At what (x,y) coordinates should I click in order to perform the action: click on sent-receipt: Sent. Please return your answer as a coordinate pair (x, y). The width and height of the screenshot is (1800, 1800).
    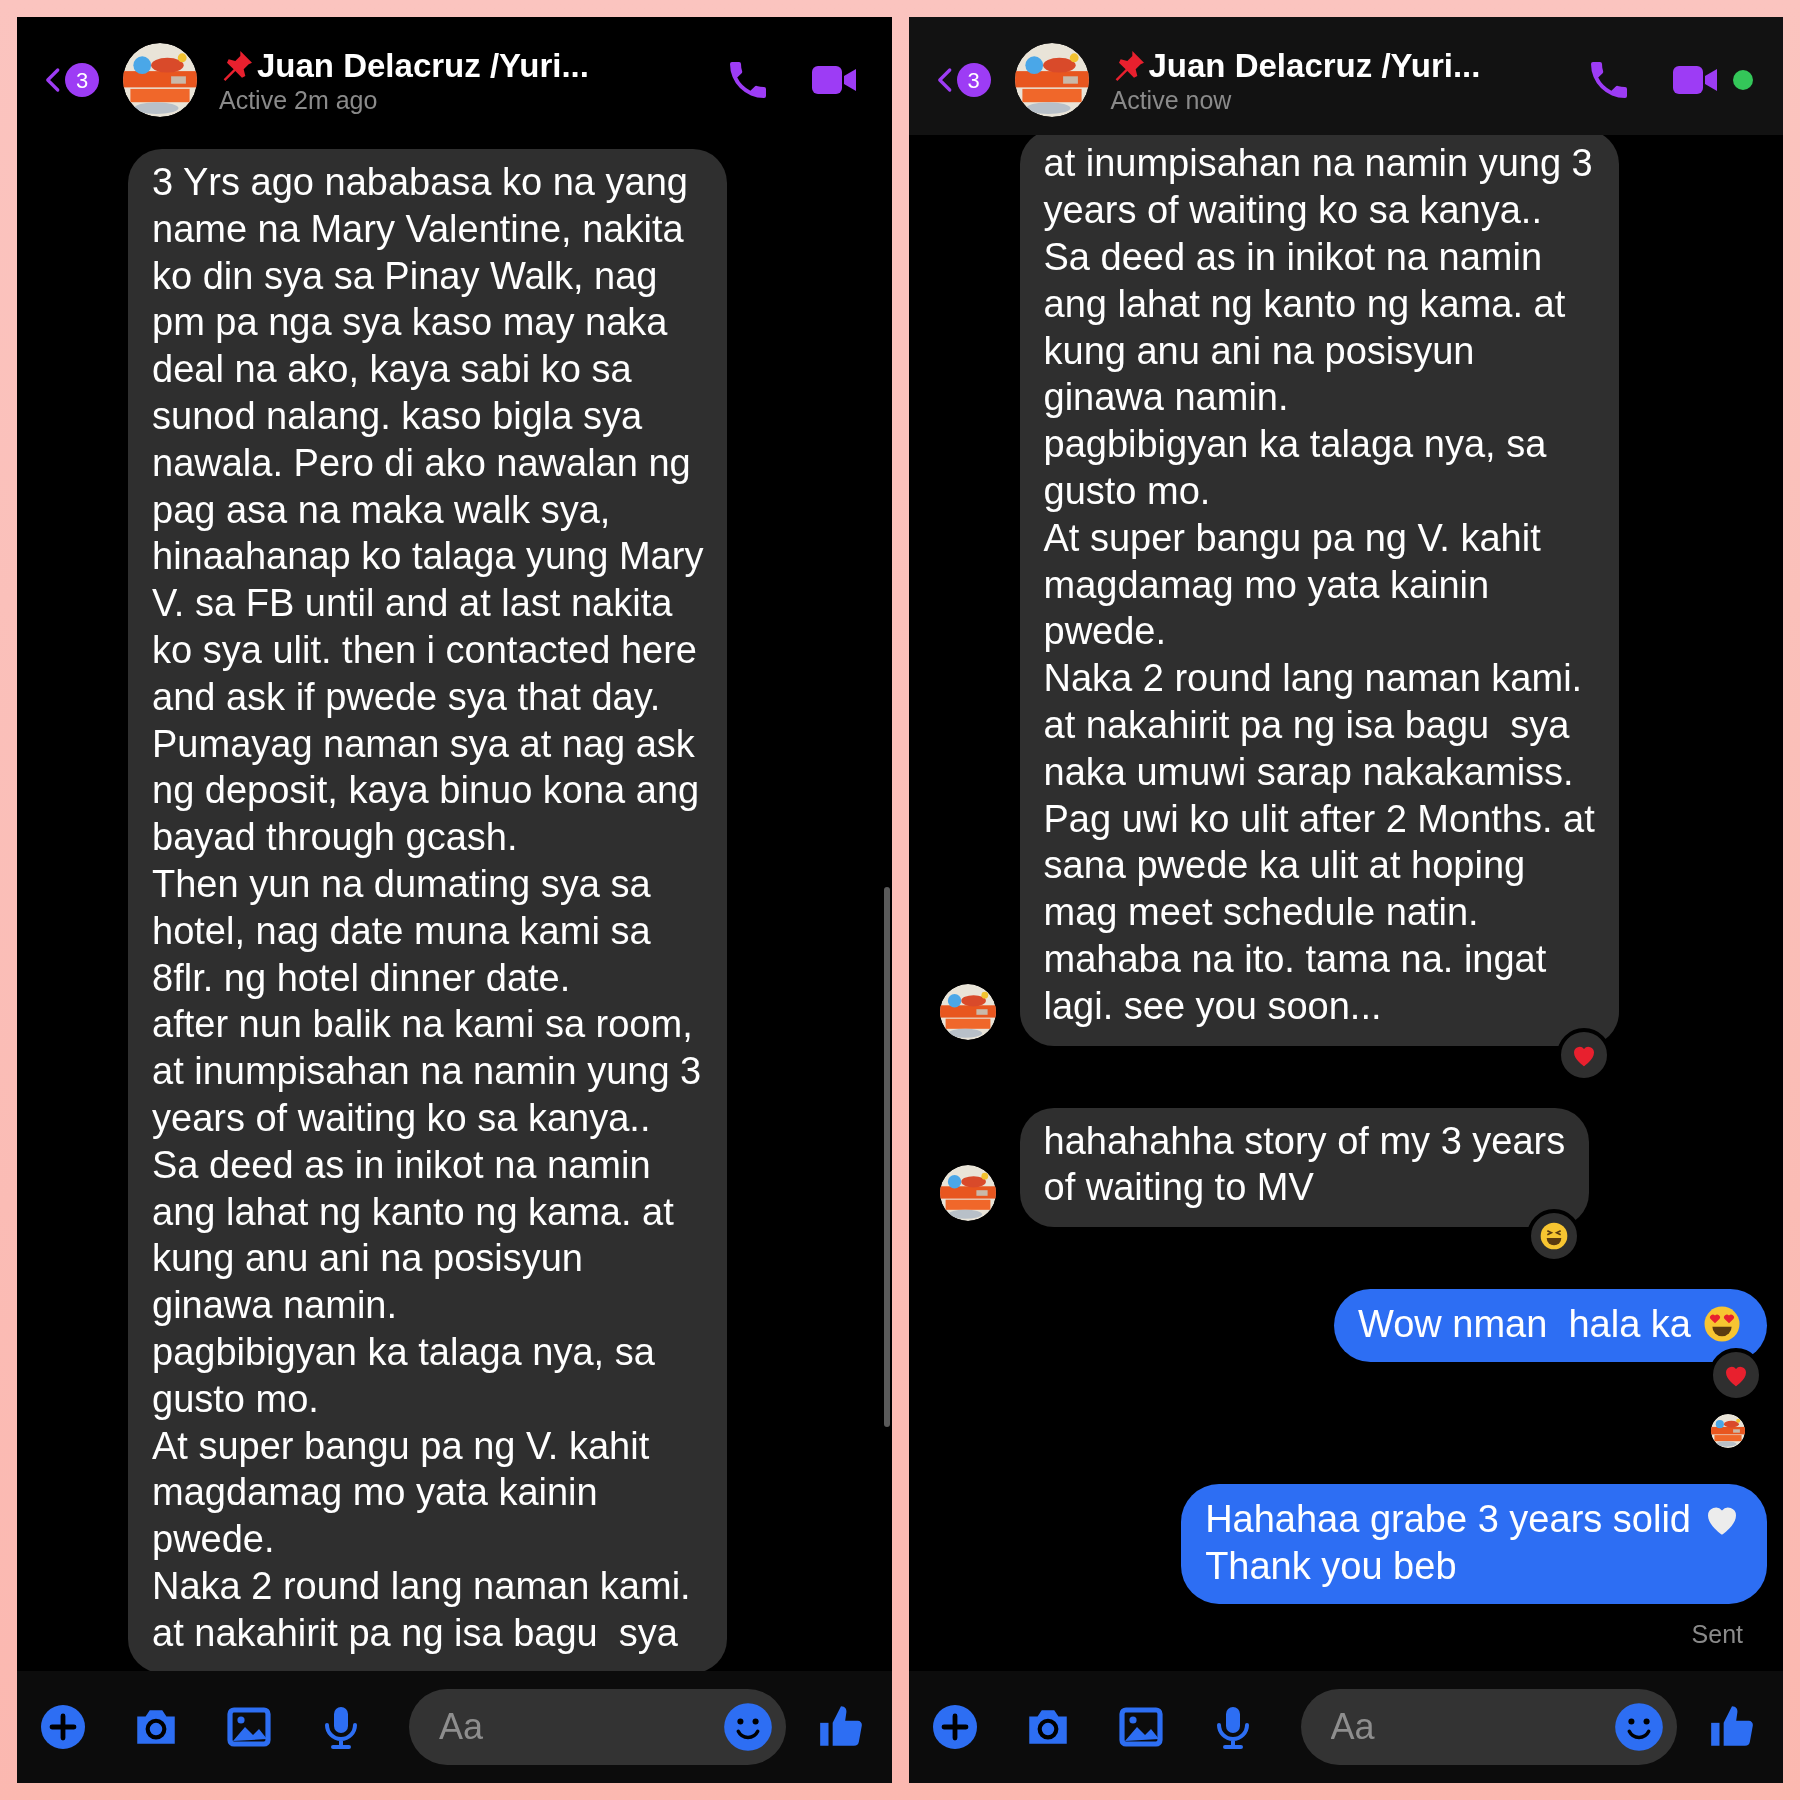
    Looking at the image, I should click on (1717, 1634).